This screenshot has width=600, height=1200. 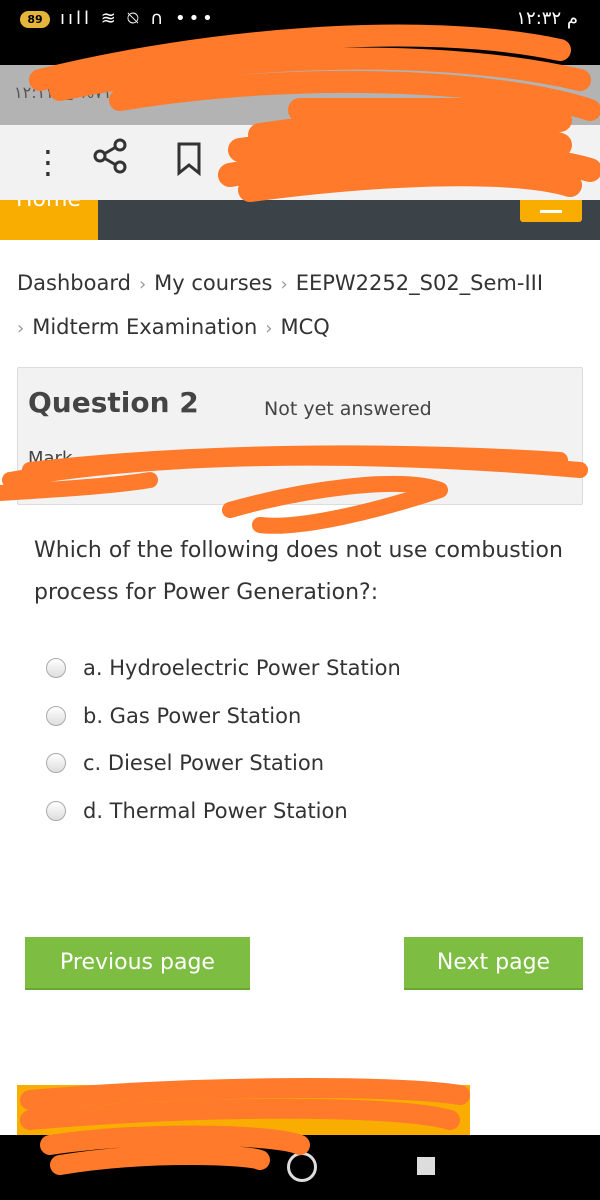 I want to click on menu-icon, so click(x=551, y=211).